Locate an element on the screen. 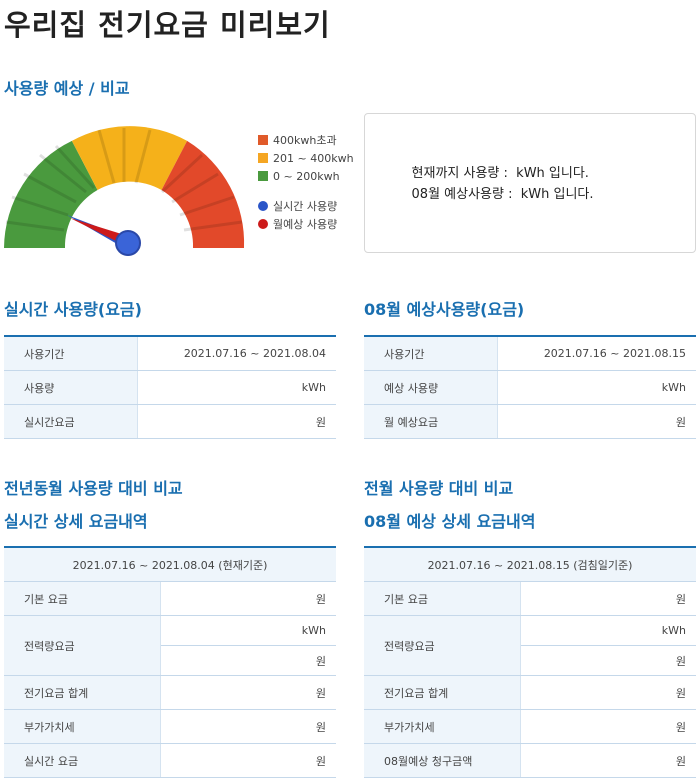 Image resolution: width=700 pixels, height=782 pixels. mom-compare-title: 전월 사용량 대비 비교 is located at coordinates (439, 488).